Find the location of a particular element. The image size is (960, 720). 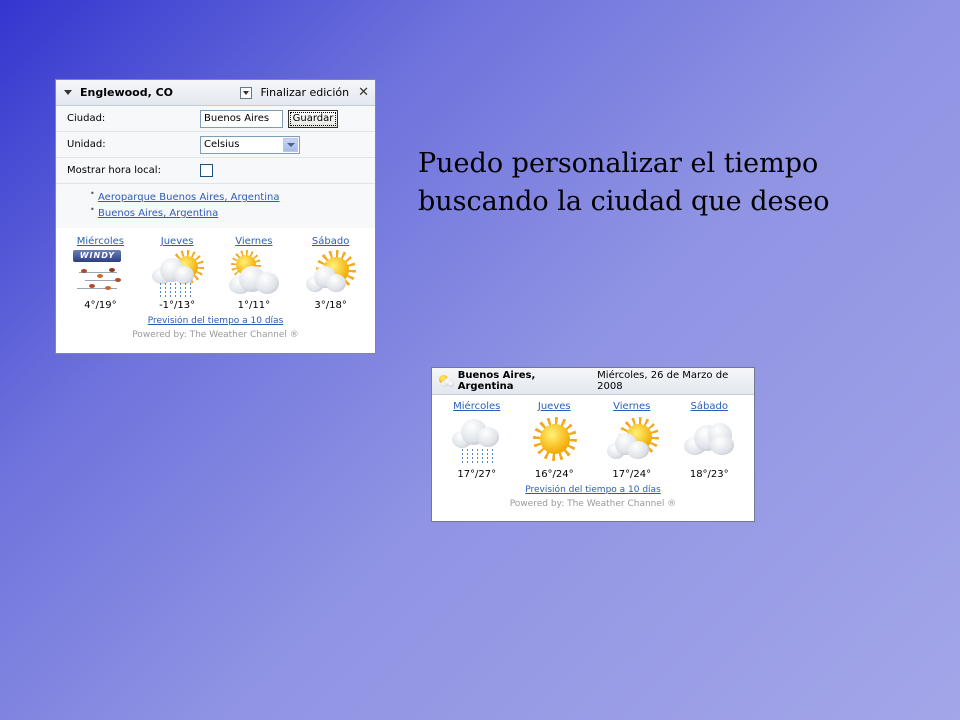

forecast-day: Sábado 18°/23° is located at coordinates (709, 442).